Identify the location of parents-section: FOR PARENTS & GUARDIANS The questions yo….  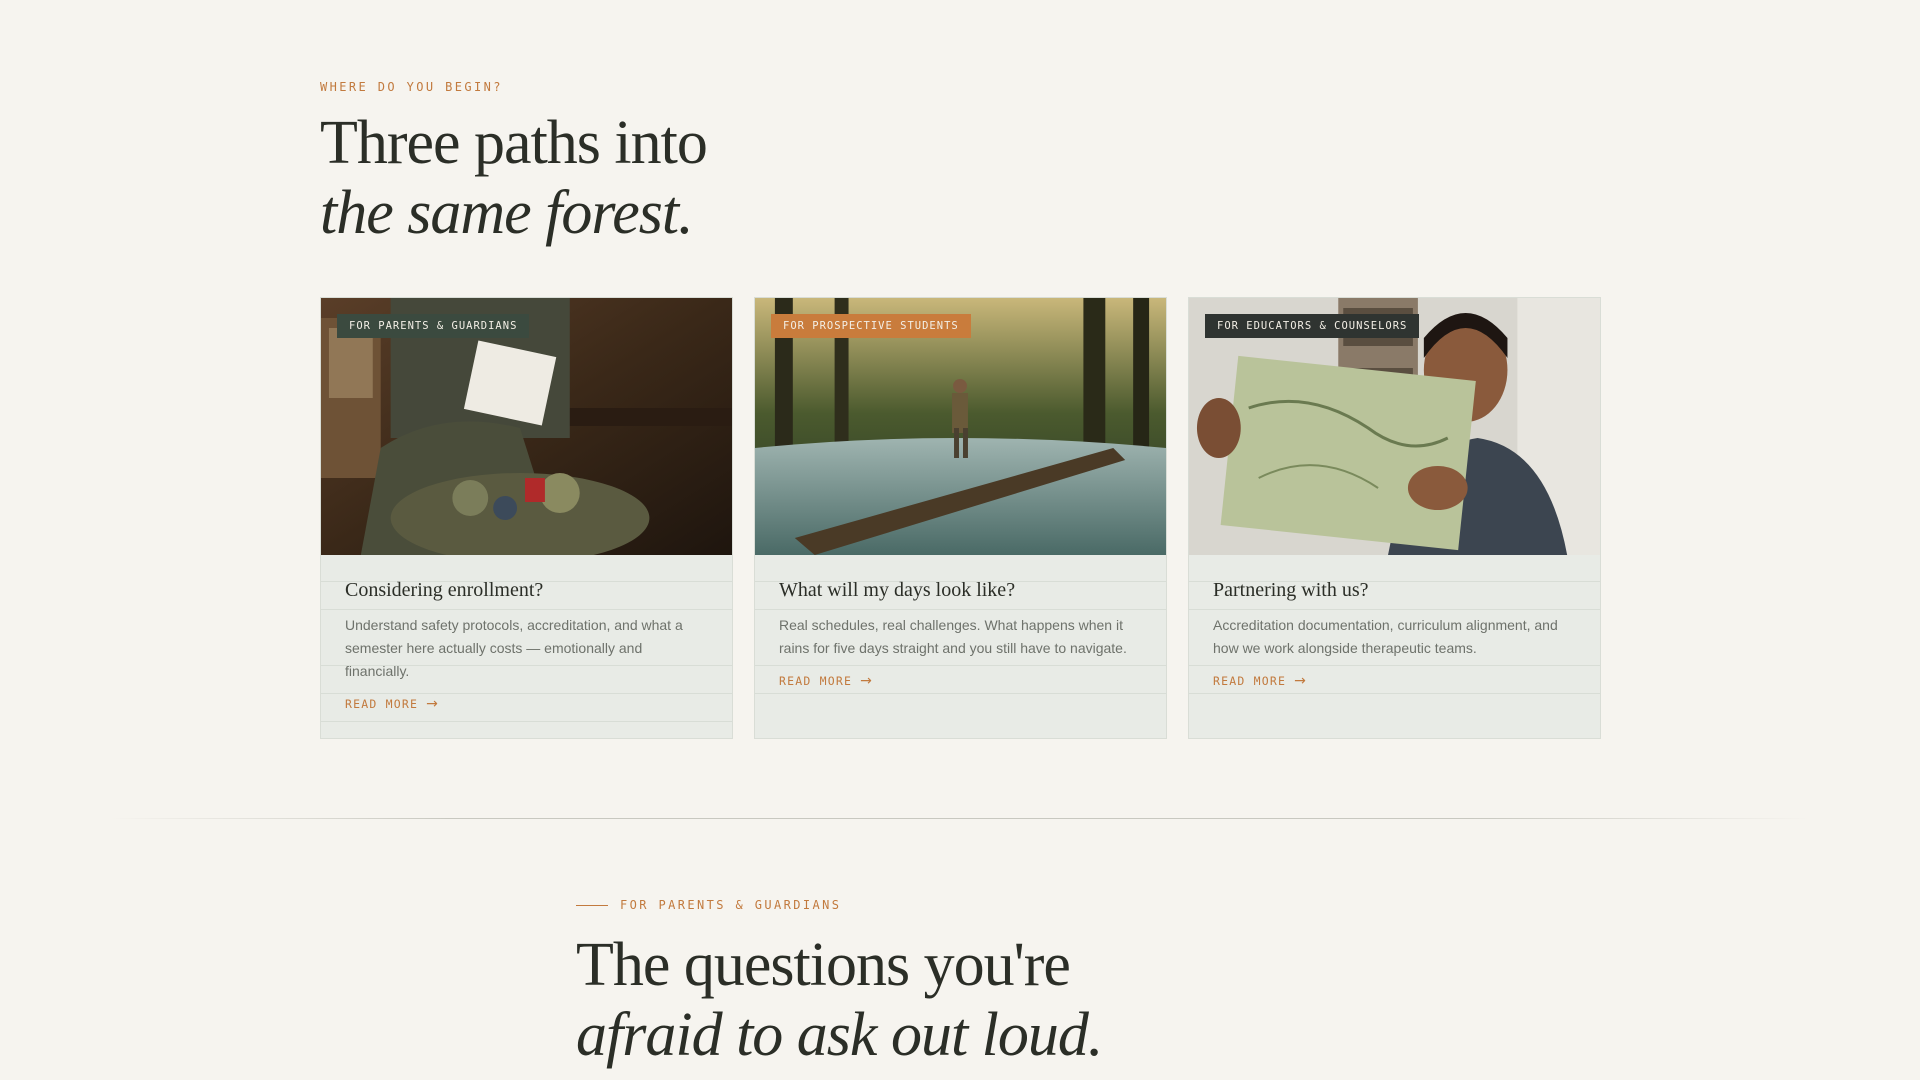
(1026, 984).